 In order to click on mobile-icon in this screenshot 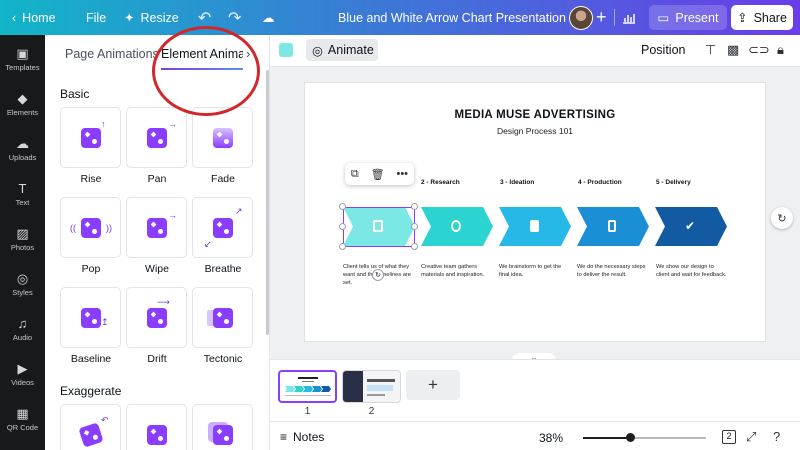, I will do `click(612, 226)`.